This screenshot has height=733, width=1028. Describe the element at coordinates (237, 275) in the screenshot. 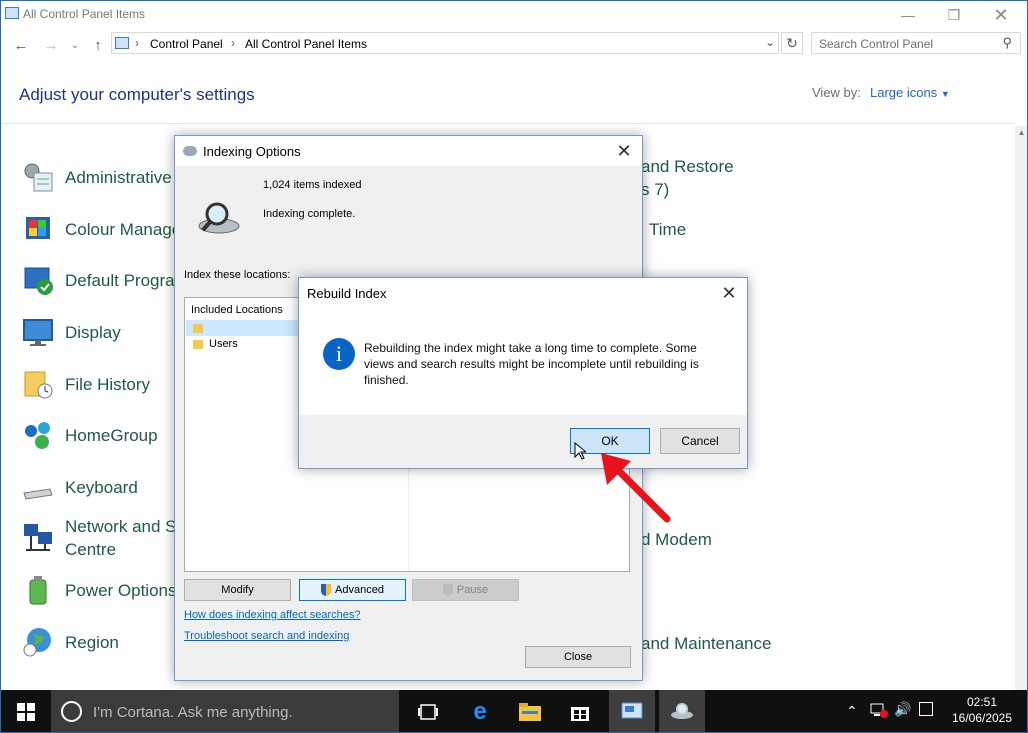

I see `locations-label: Index these locations:` at that location.